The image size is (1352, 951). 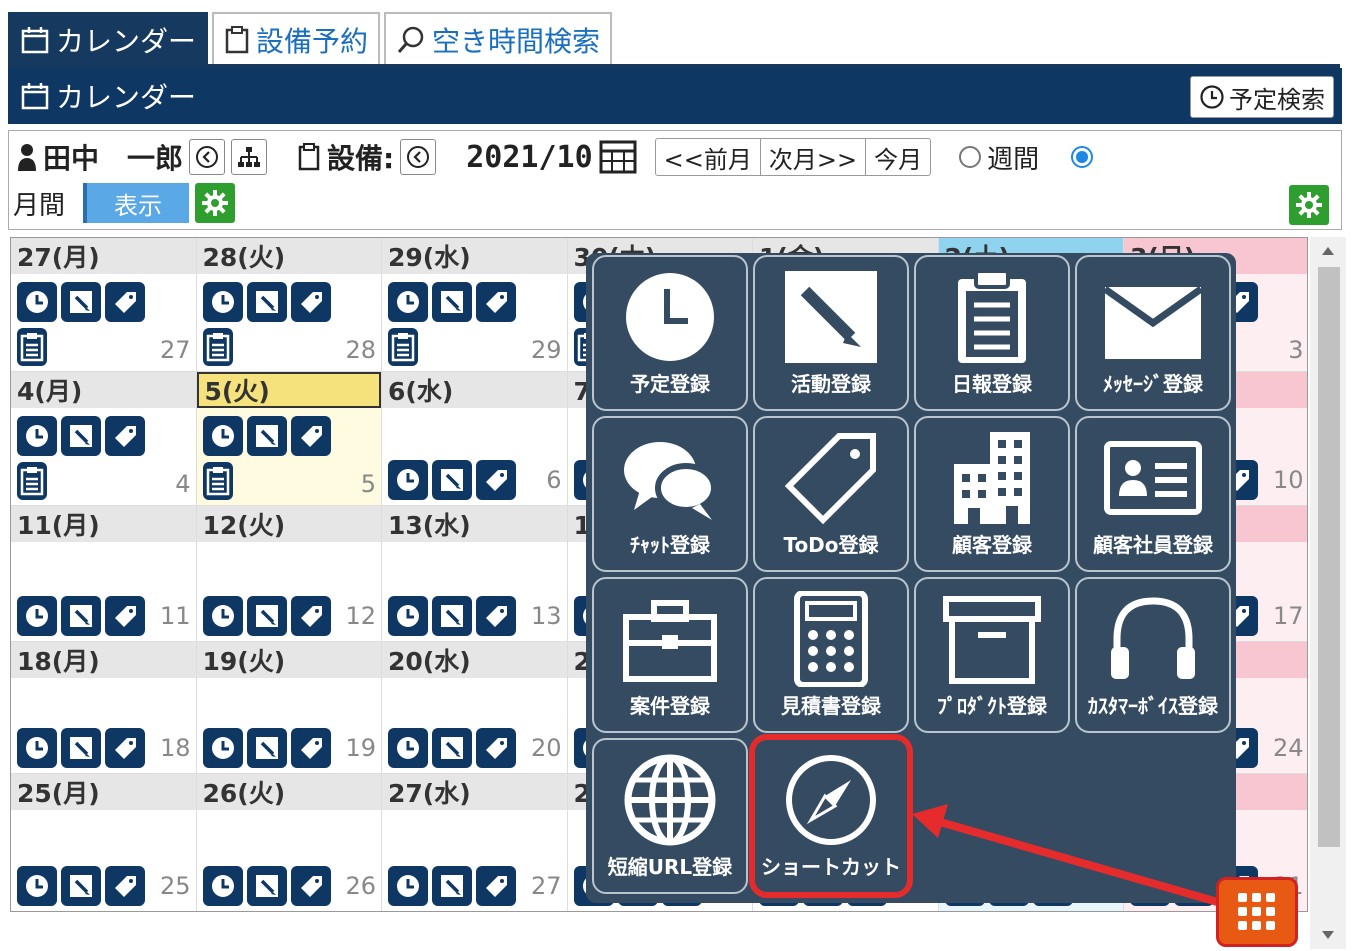 What do you see at coordinates (136, 203) in the screenshot?
I see `show-button: 表示` at bounding box center [136, 203].